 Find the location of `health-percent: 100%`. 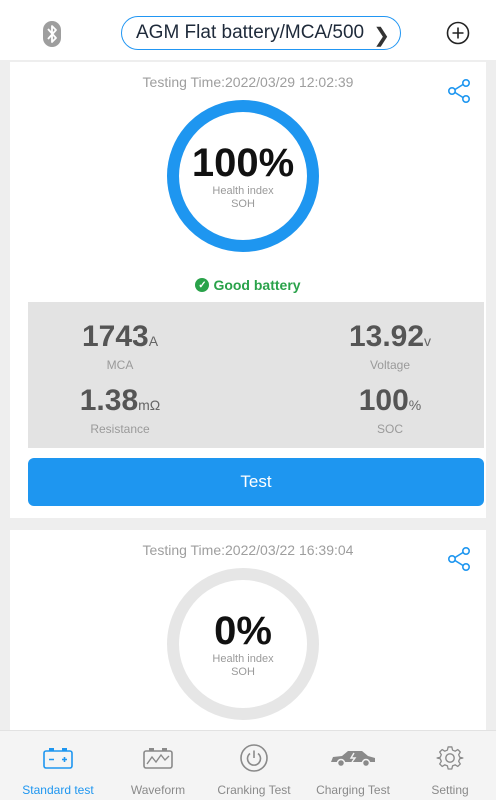

health-percent: 100% is located at coordinates (243, 163).